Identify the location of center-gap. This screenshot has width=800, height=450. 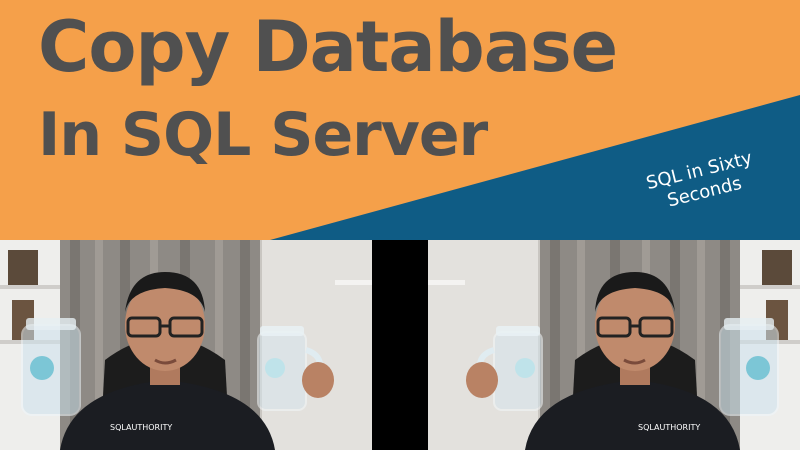
(400, 345).